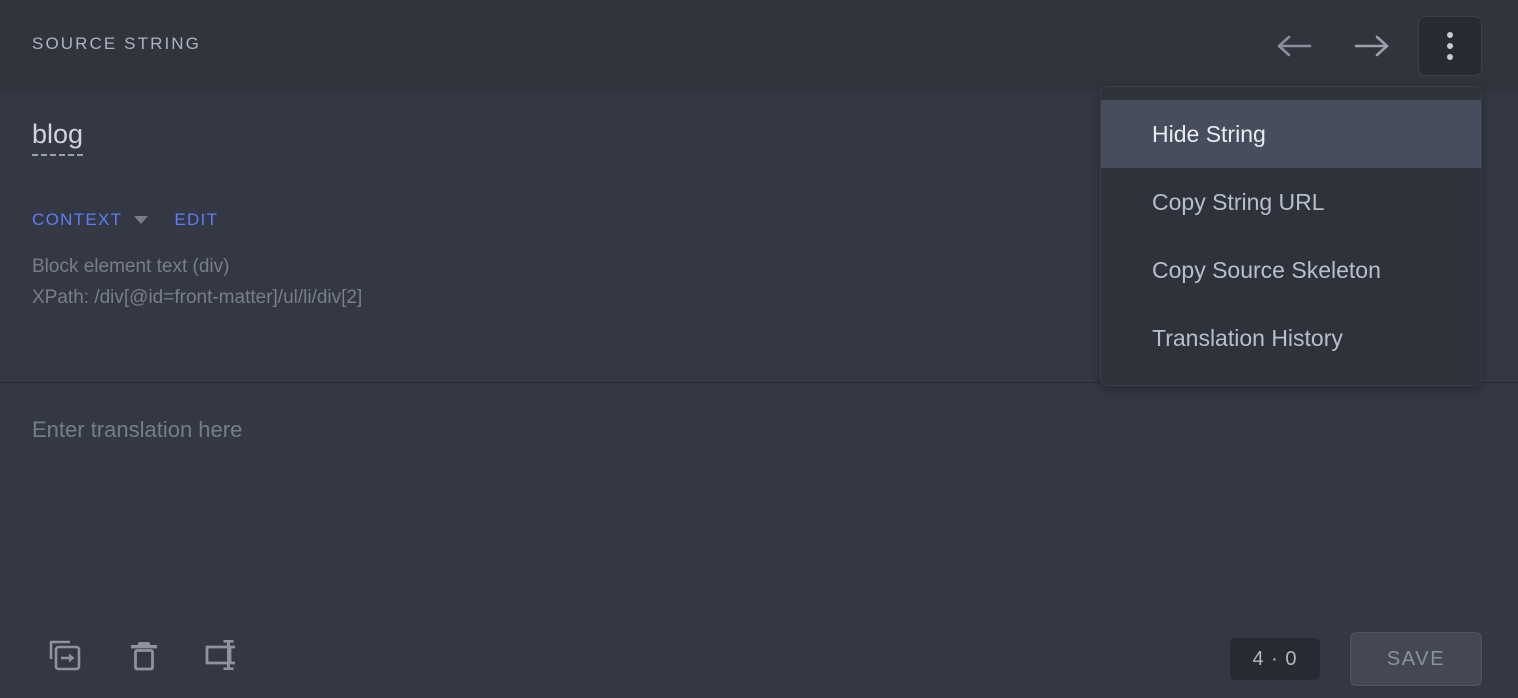 The width and height of the screenshot is (1518, 698). I want to click on context-element-type: Block element text (div), so click(131, 266).